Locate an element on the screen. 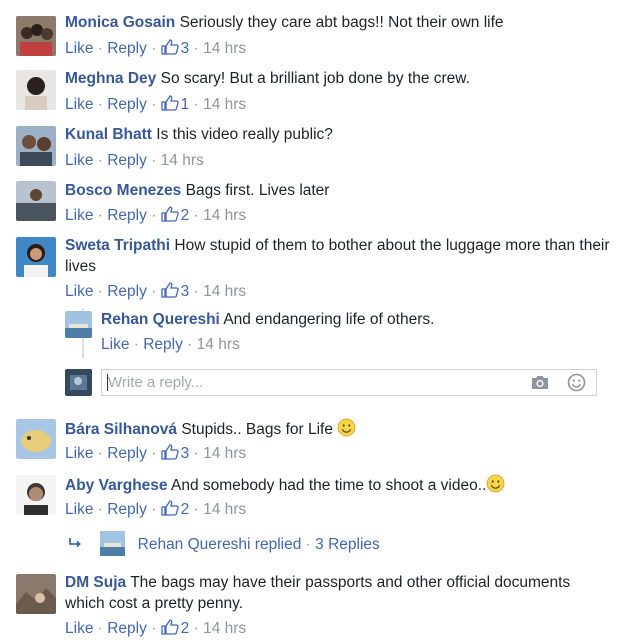  commenter-name: Bosco Menezes is located at coordinates (123, 190).